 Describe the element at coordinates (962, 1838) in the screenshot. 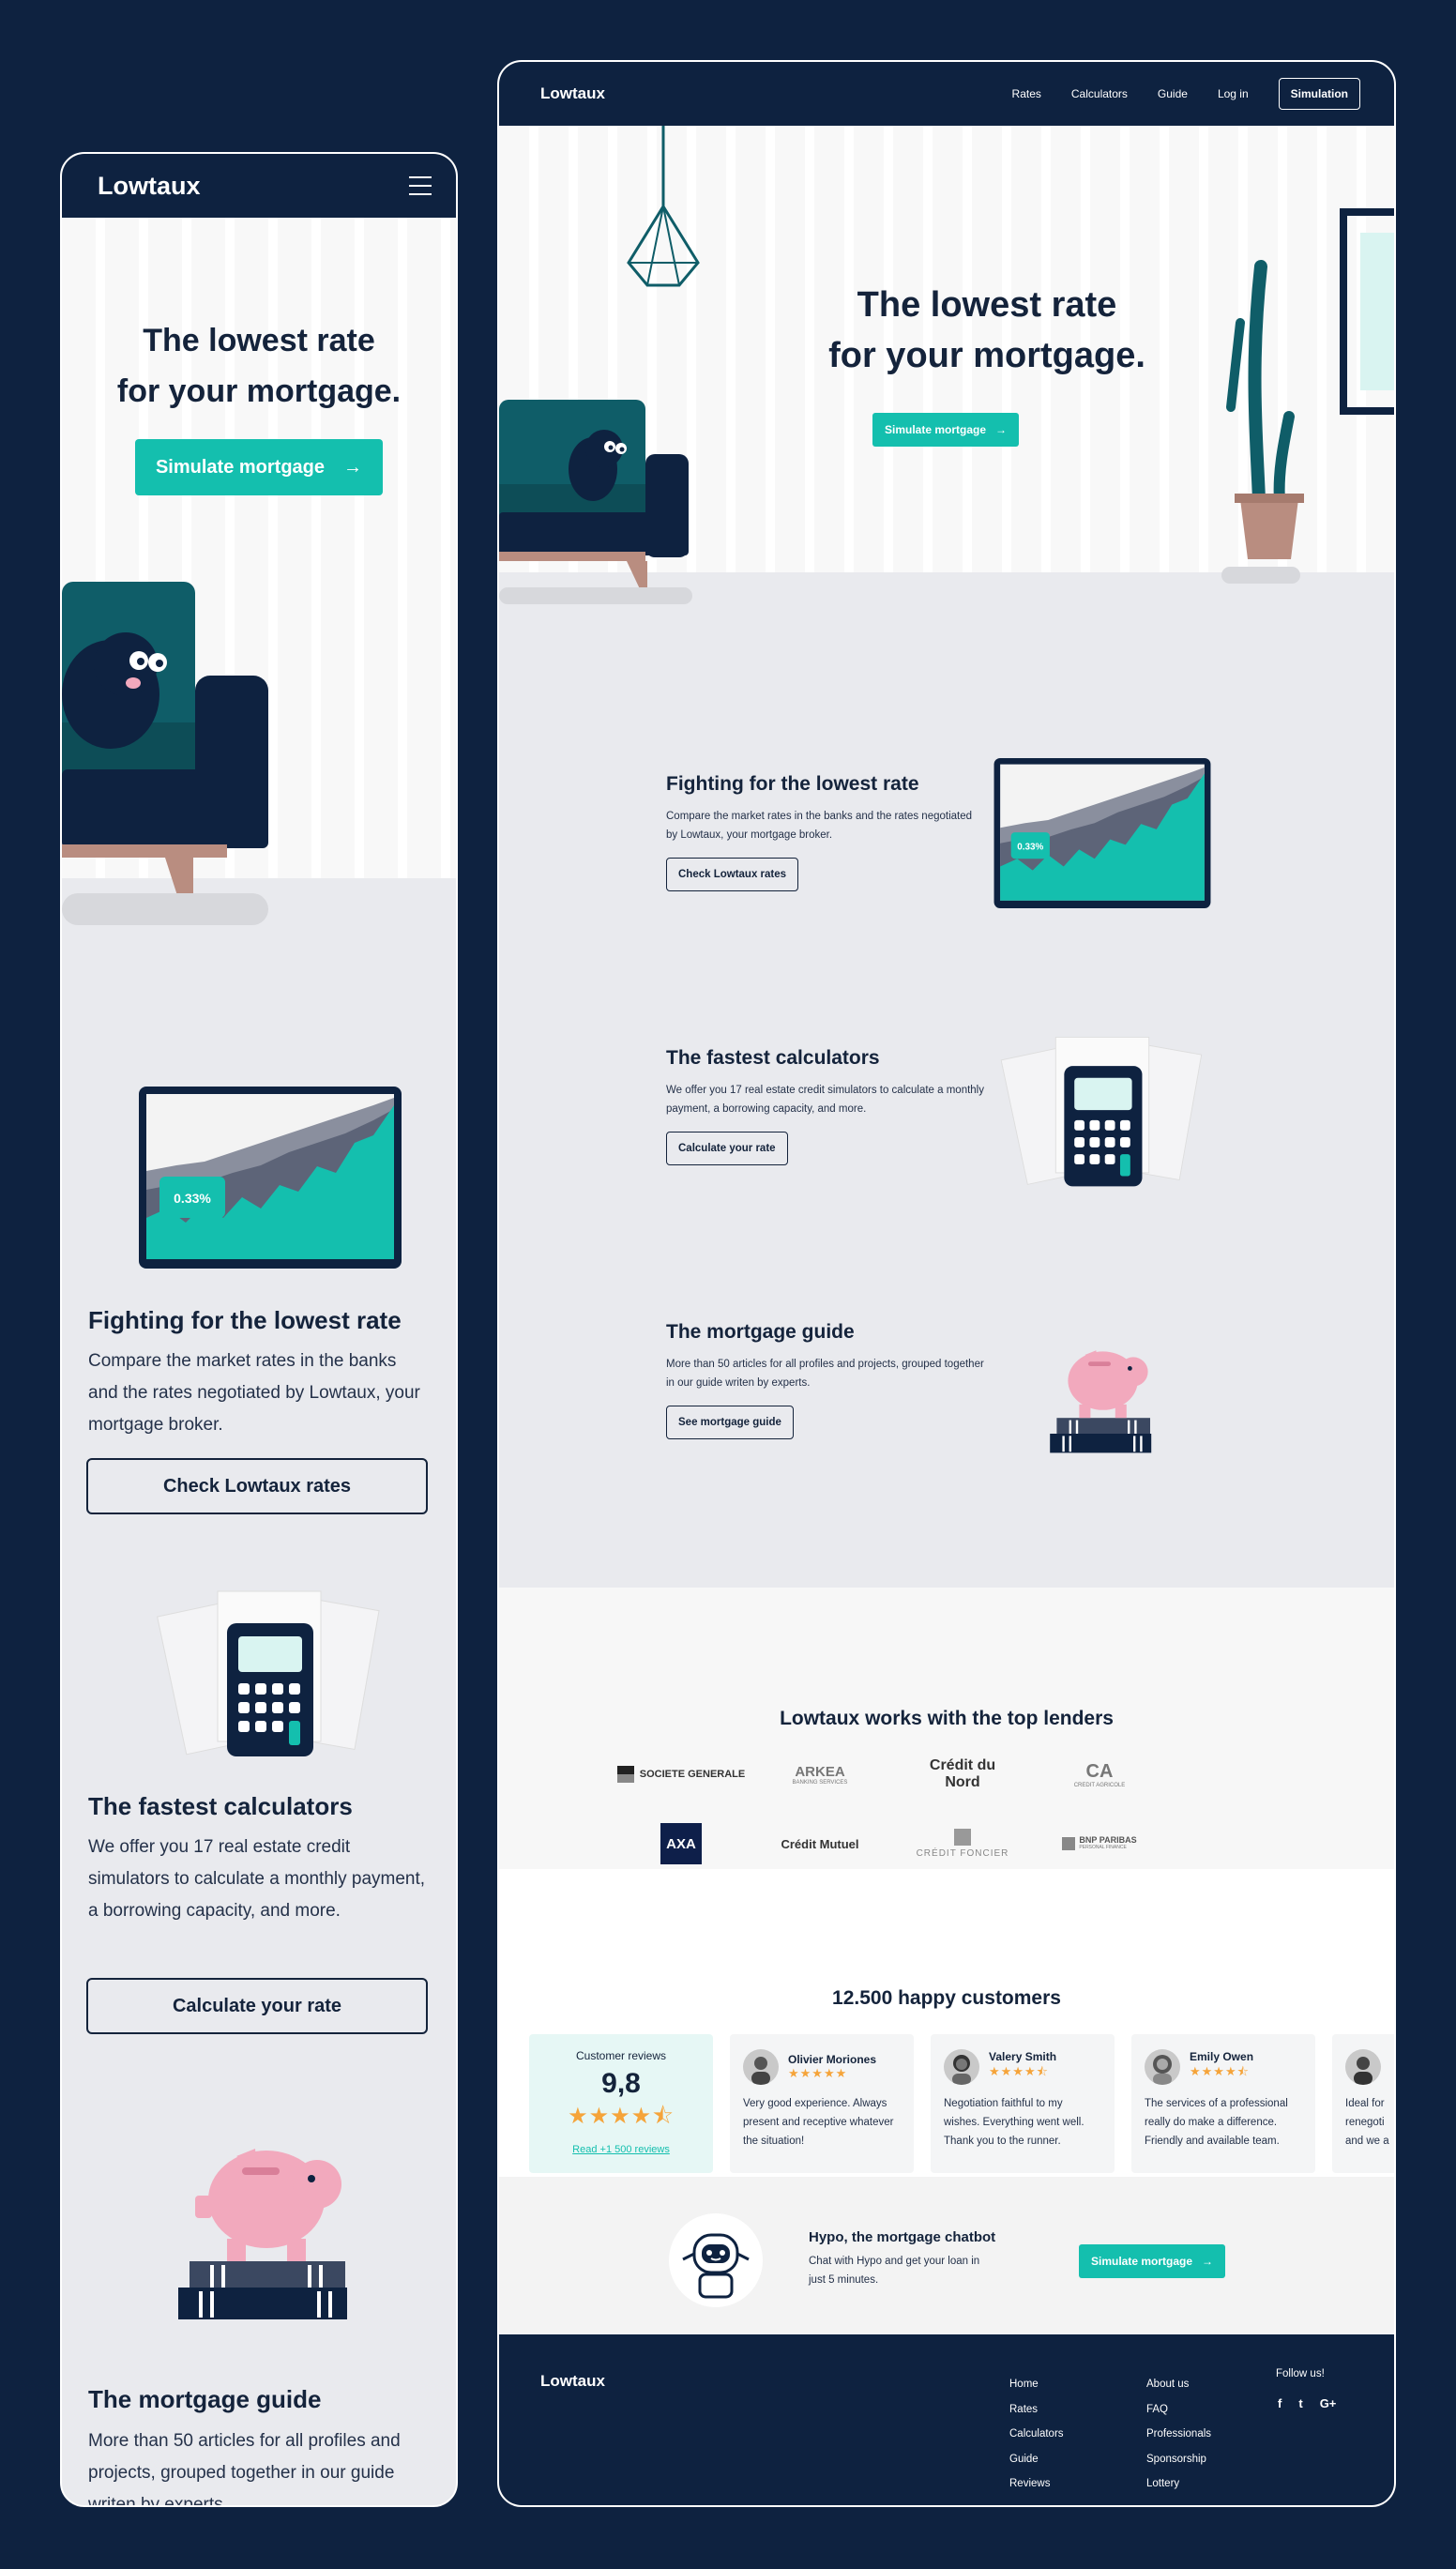

I see `credit-foncier-mark-icon` at that location.